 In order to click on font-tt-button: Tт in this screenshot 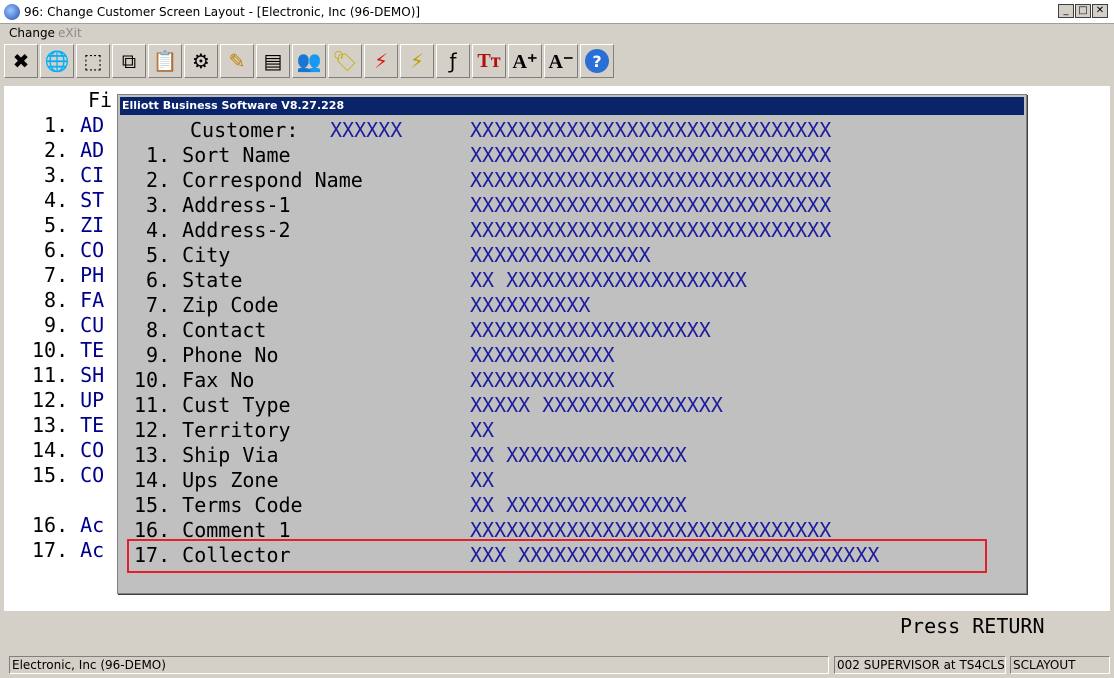, I will do `click(489, 61)`.